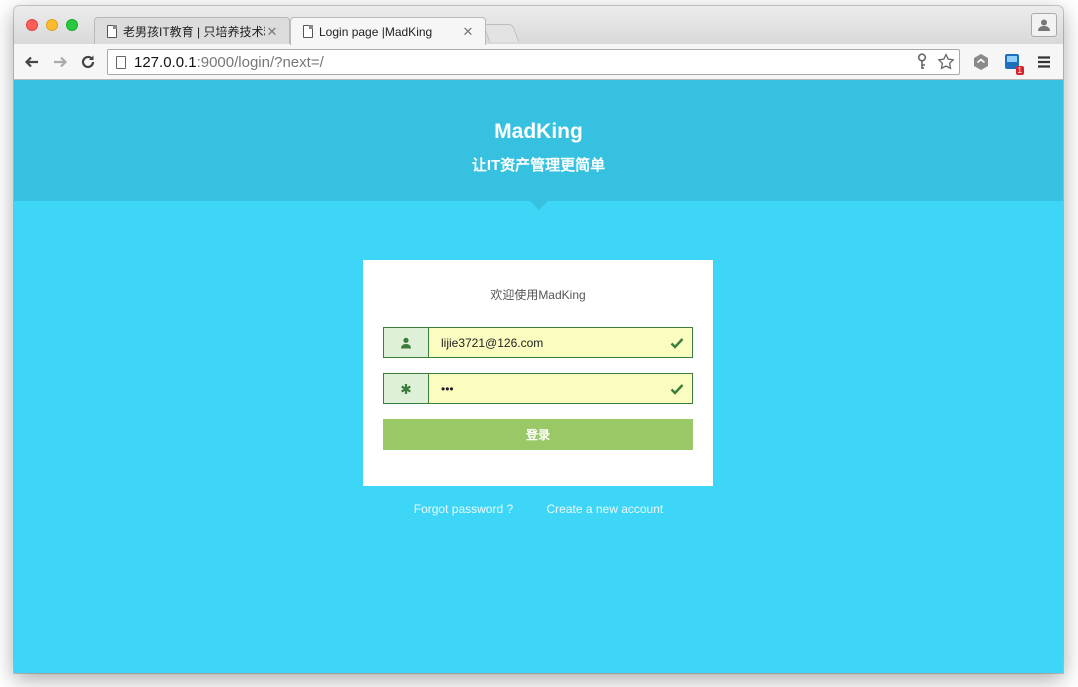 This screenshot has height=687, width=1078. I want to click on new-tab-button, so click(501, 33).